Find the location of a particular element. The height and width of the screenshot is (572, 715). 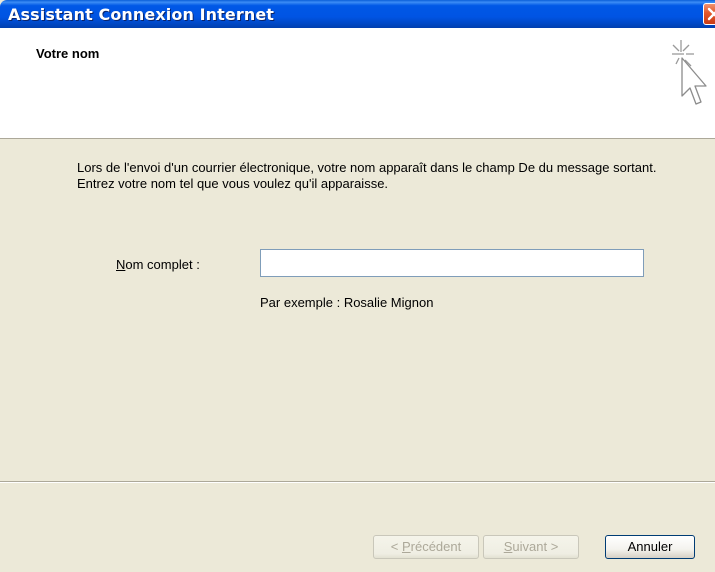

footer-separator is located at coordinates (357, 482).